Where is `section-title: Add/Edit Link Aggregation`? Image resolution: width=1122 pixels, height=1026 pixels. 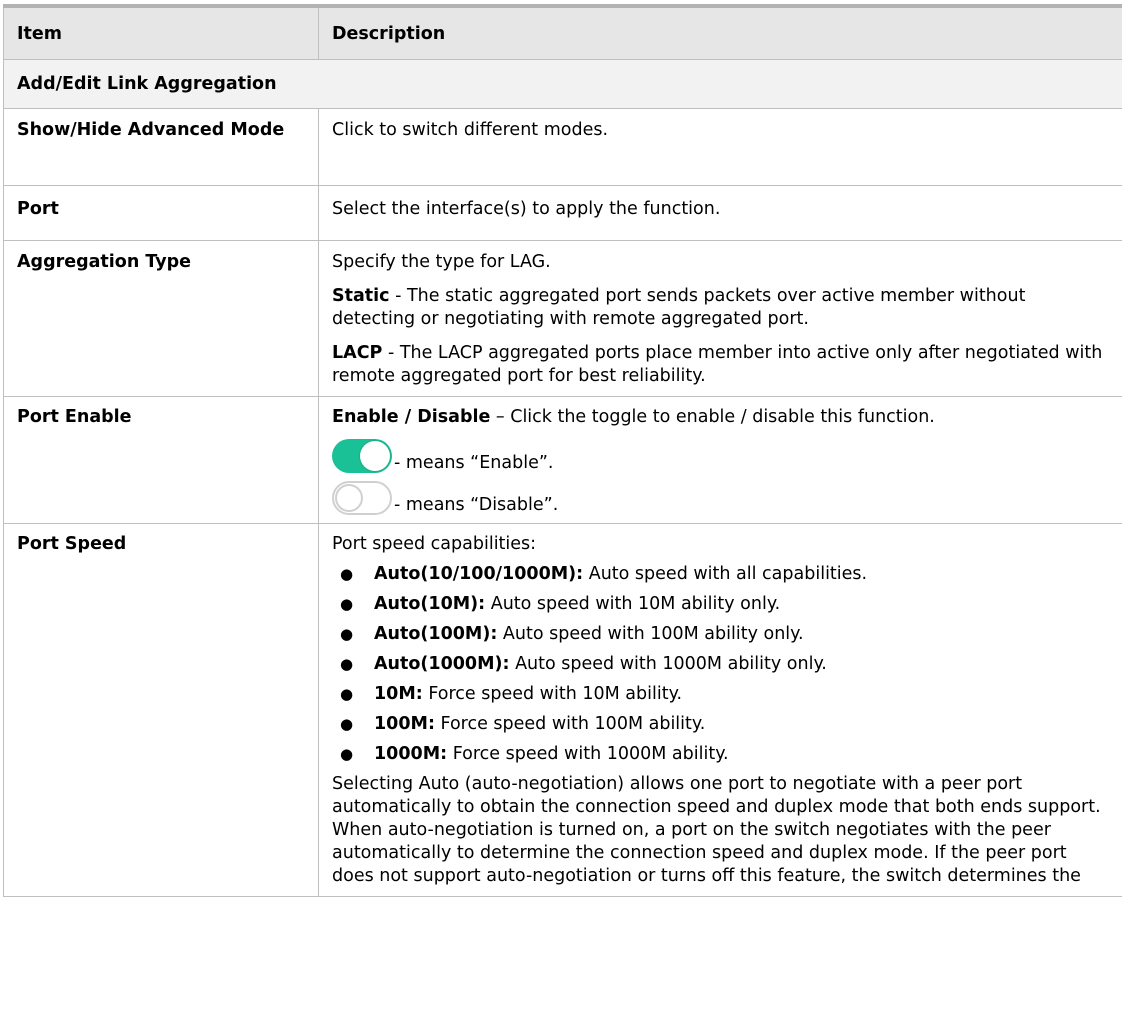 section-title: Add/Edit Link Aggregation is located at coordinates (562, 84).